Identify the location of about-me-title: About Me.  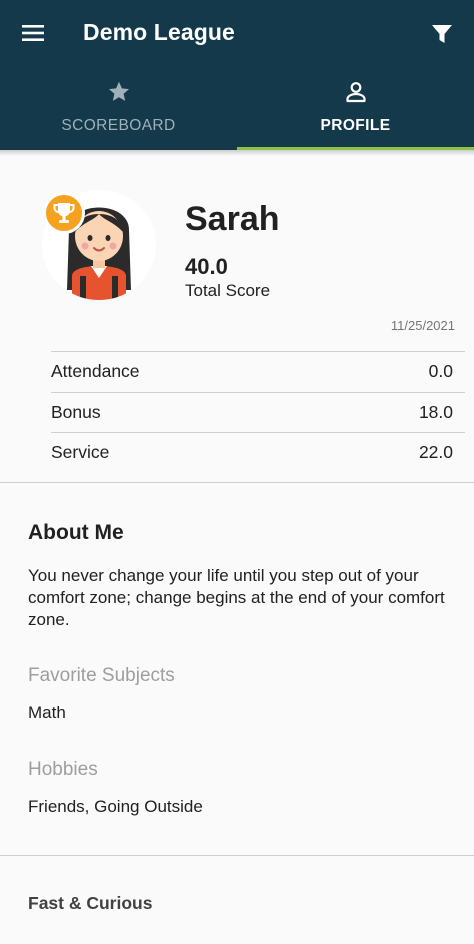
(76, 532).